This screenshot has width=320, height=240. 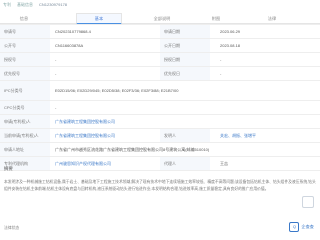 I want to click on tab-bar: 信息 基本 全部说明 附图 法律, so click(x=160, y=18).